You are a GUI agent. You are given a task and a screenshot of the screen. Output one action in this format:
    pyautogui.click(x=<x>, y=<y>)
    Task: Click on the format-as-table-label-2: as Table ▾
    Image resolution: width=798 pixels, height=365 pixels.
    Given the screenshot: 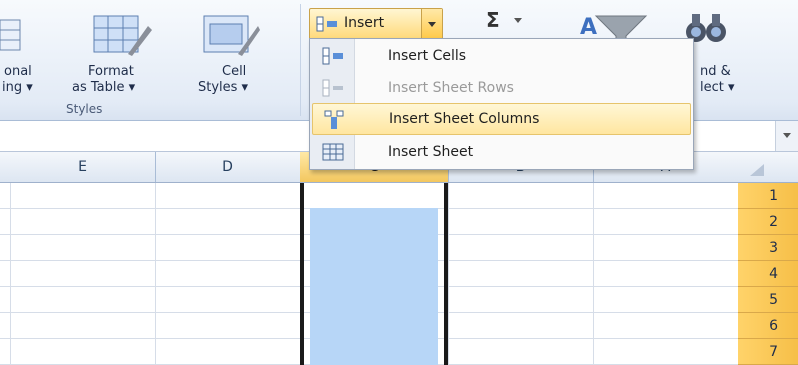 What is the action you would take?
    pyautogui.click(x=103, y=87)
    